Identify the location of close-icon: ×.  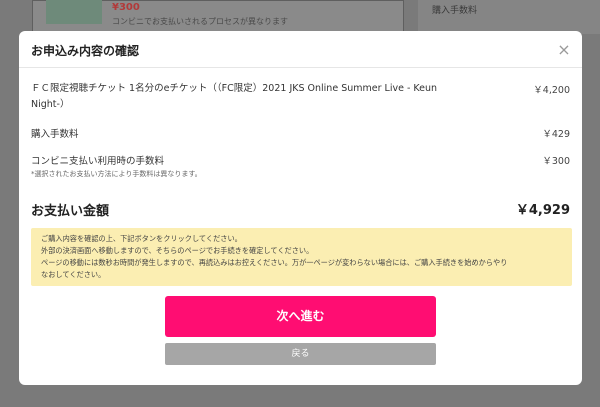
(564, 50).